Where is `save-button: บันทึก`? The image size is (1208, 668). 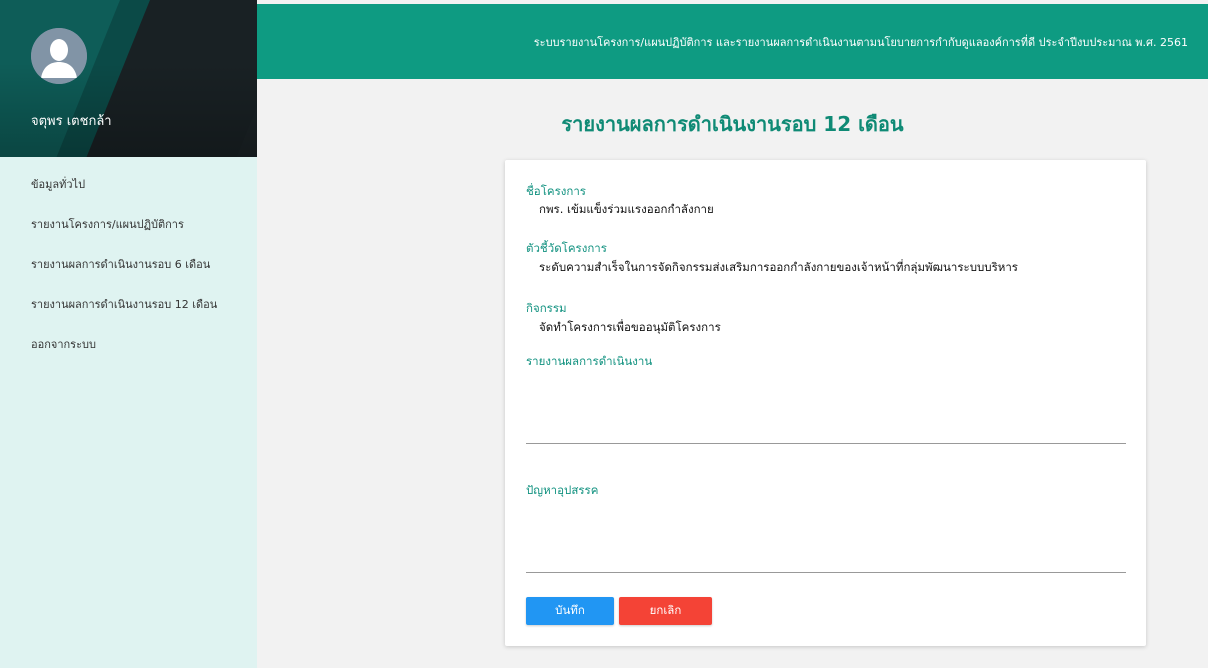 save-button: บันทึก is located at coordinates (570, 611).